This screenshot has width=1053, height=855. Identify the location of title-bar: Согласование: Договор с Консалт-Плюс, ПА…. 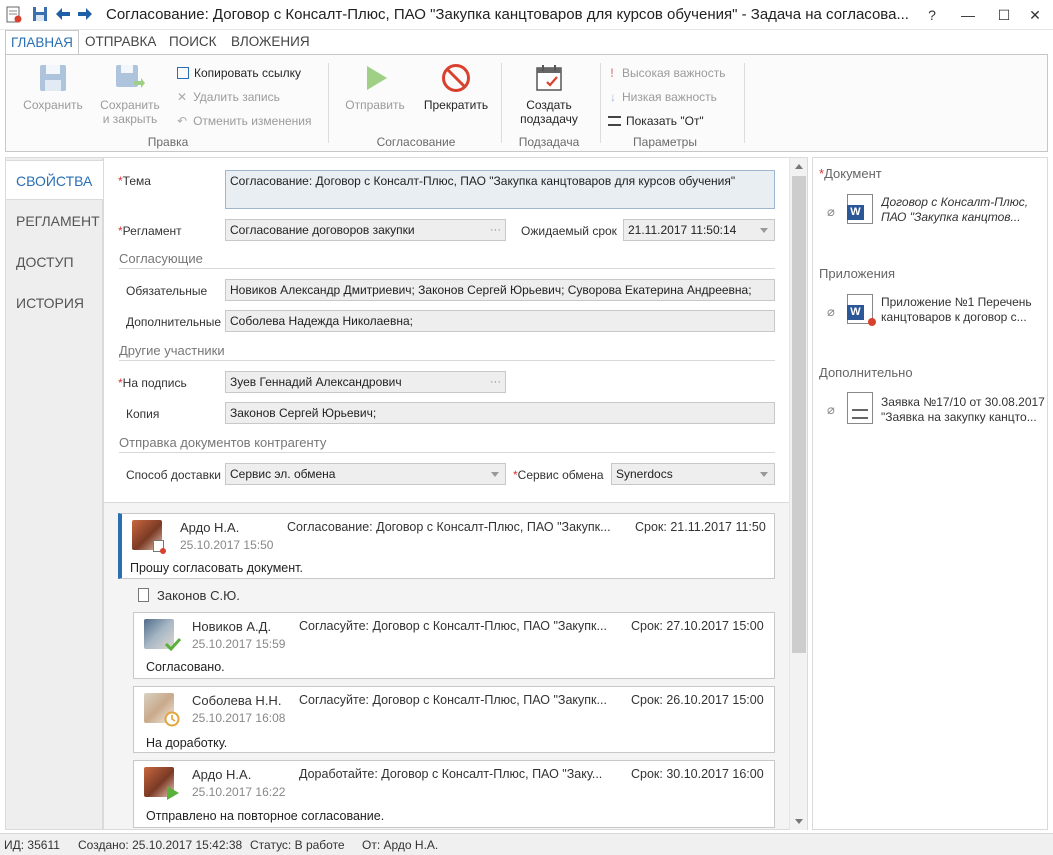
(526, 15).